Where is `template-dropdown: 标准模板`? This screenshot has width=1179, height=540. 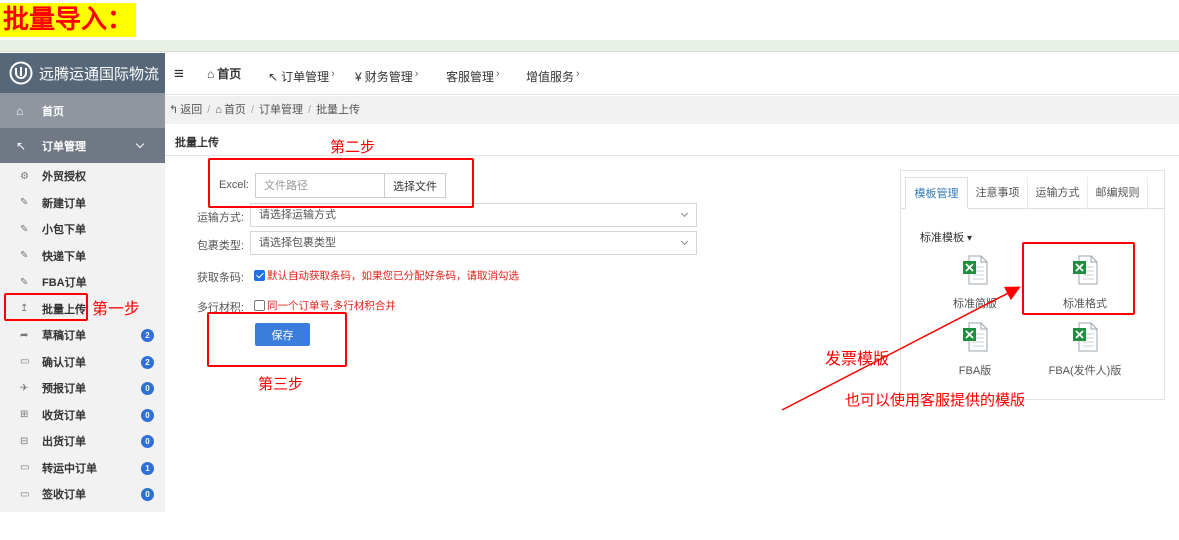
template-dropdown: 标准模板 is located at coordinates (946, 237).